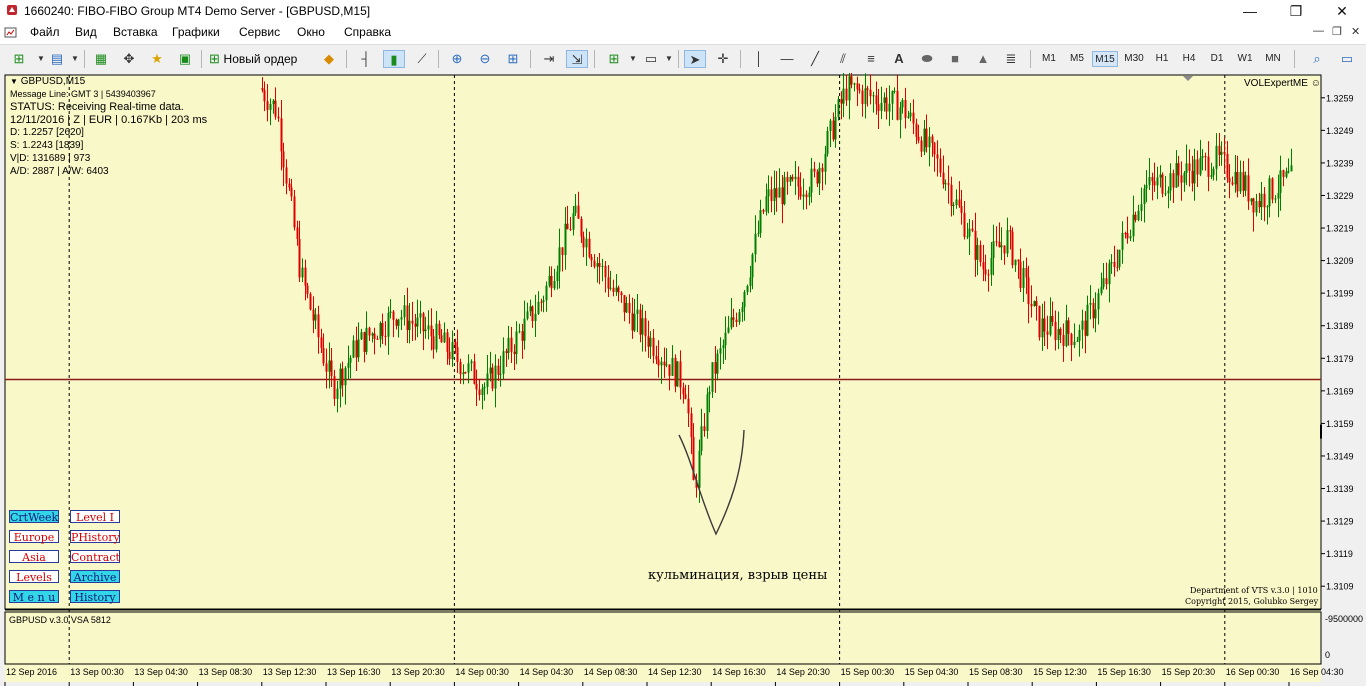 This screenshot has height=686, width=1366. What do you see at coordinates (34, 577) in the screenshot?
I see `levels-button: Levels` at bounding box center [34, 577].